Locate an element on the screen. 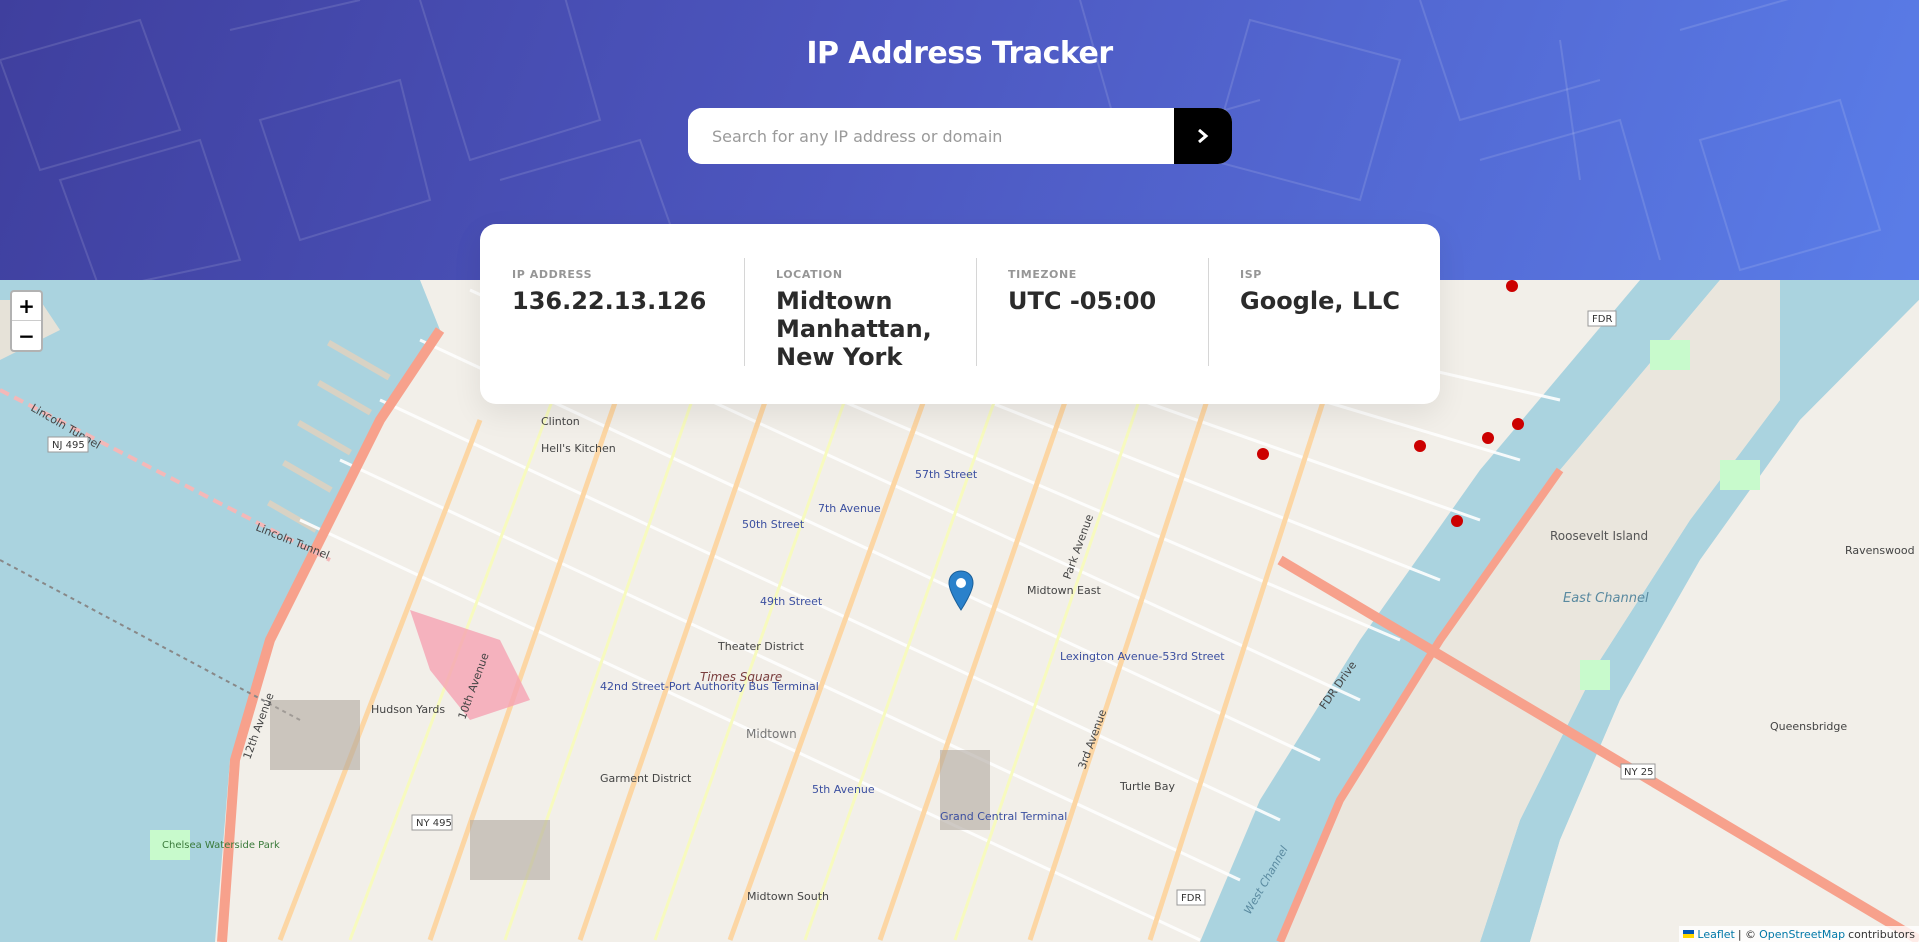 The image size is (1919, 942). map-label-garment-district: Garment District is located at coordinates (646, 778).